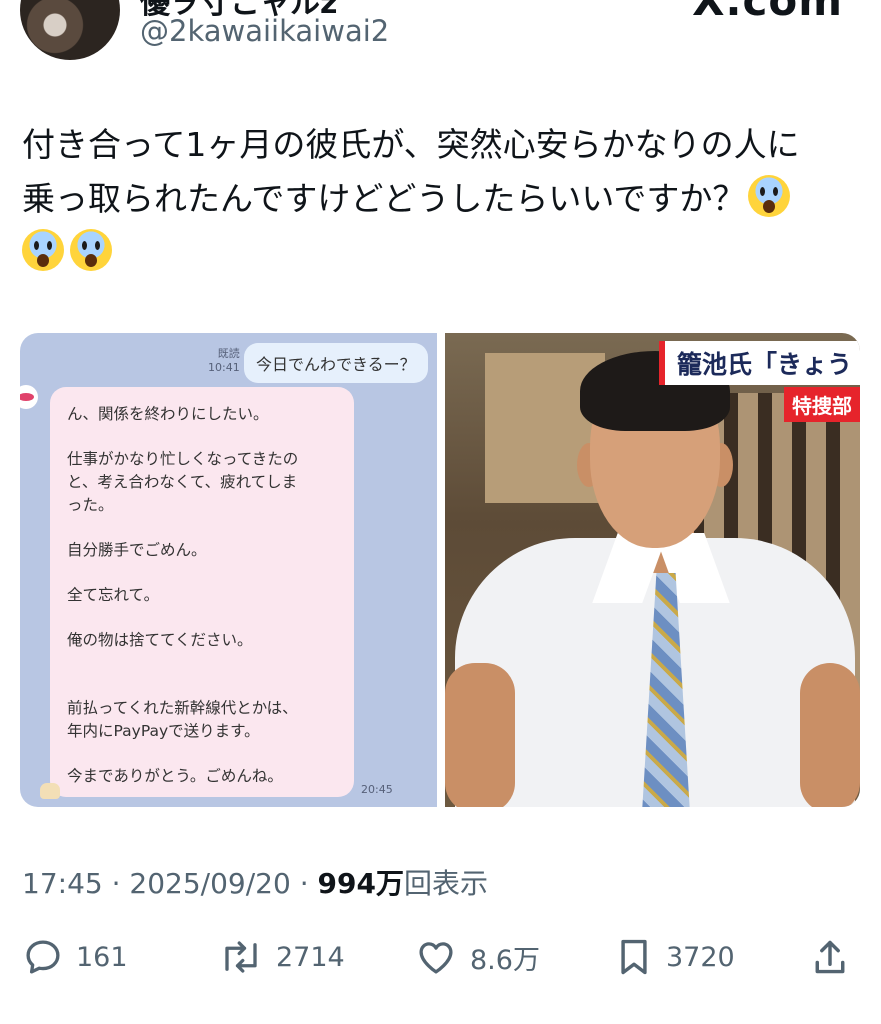 The width and height of the screenshot is (881, 1024). What do you see at coordinates (43, 957) in the screenshot?
I see `reply-icon` at bounding box center [43, 957].